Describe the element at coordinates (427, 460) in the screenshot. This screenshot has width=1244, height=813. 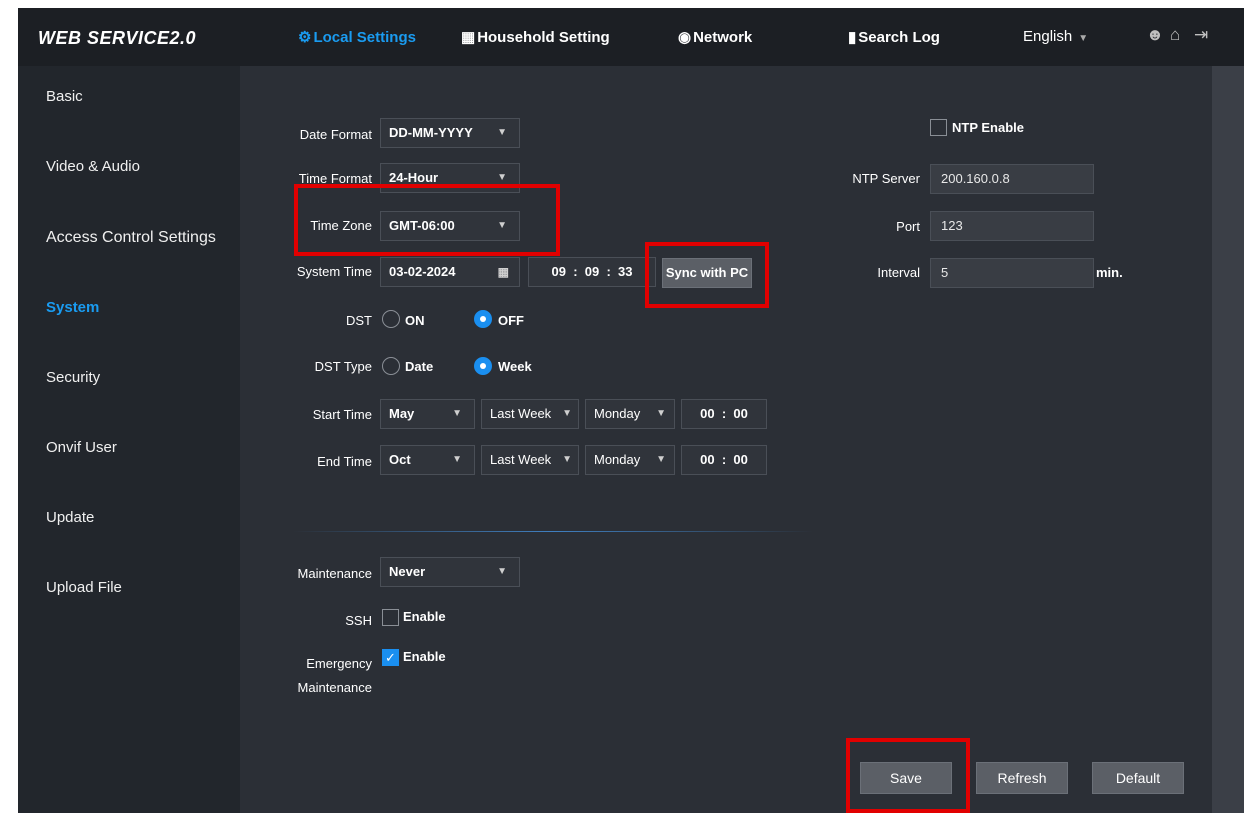
I see `end-month-select: Oct ▼` at that location.